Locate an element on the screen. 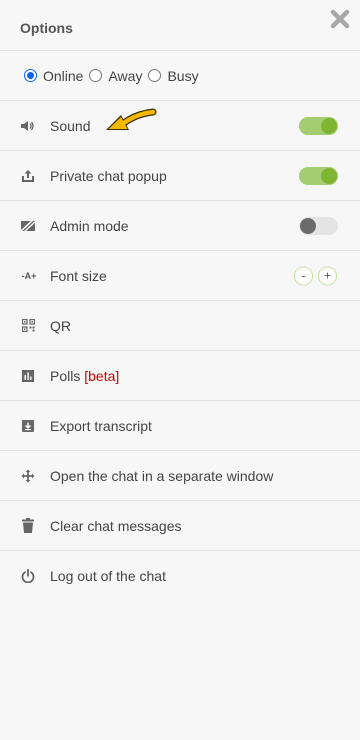 The height and width of the screenshot is (740, 360). polls-row: Polls [beta] is located at coordinates (180, 376).